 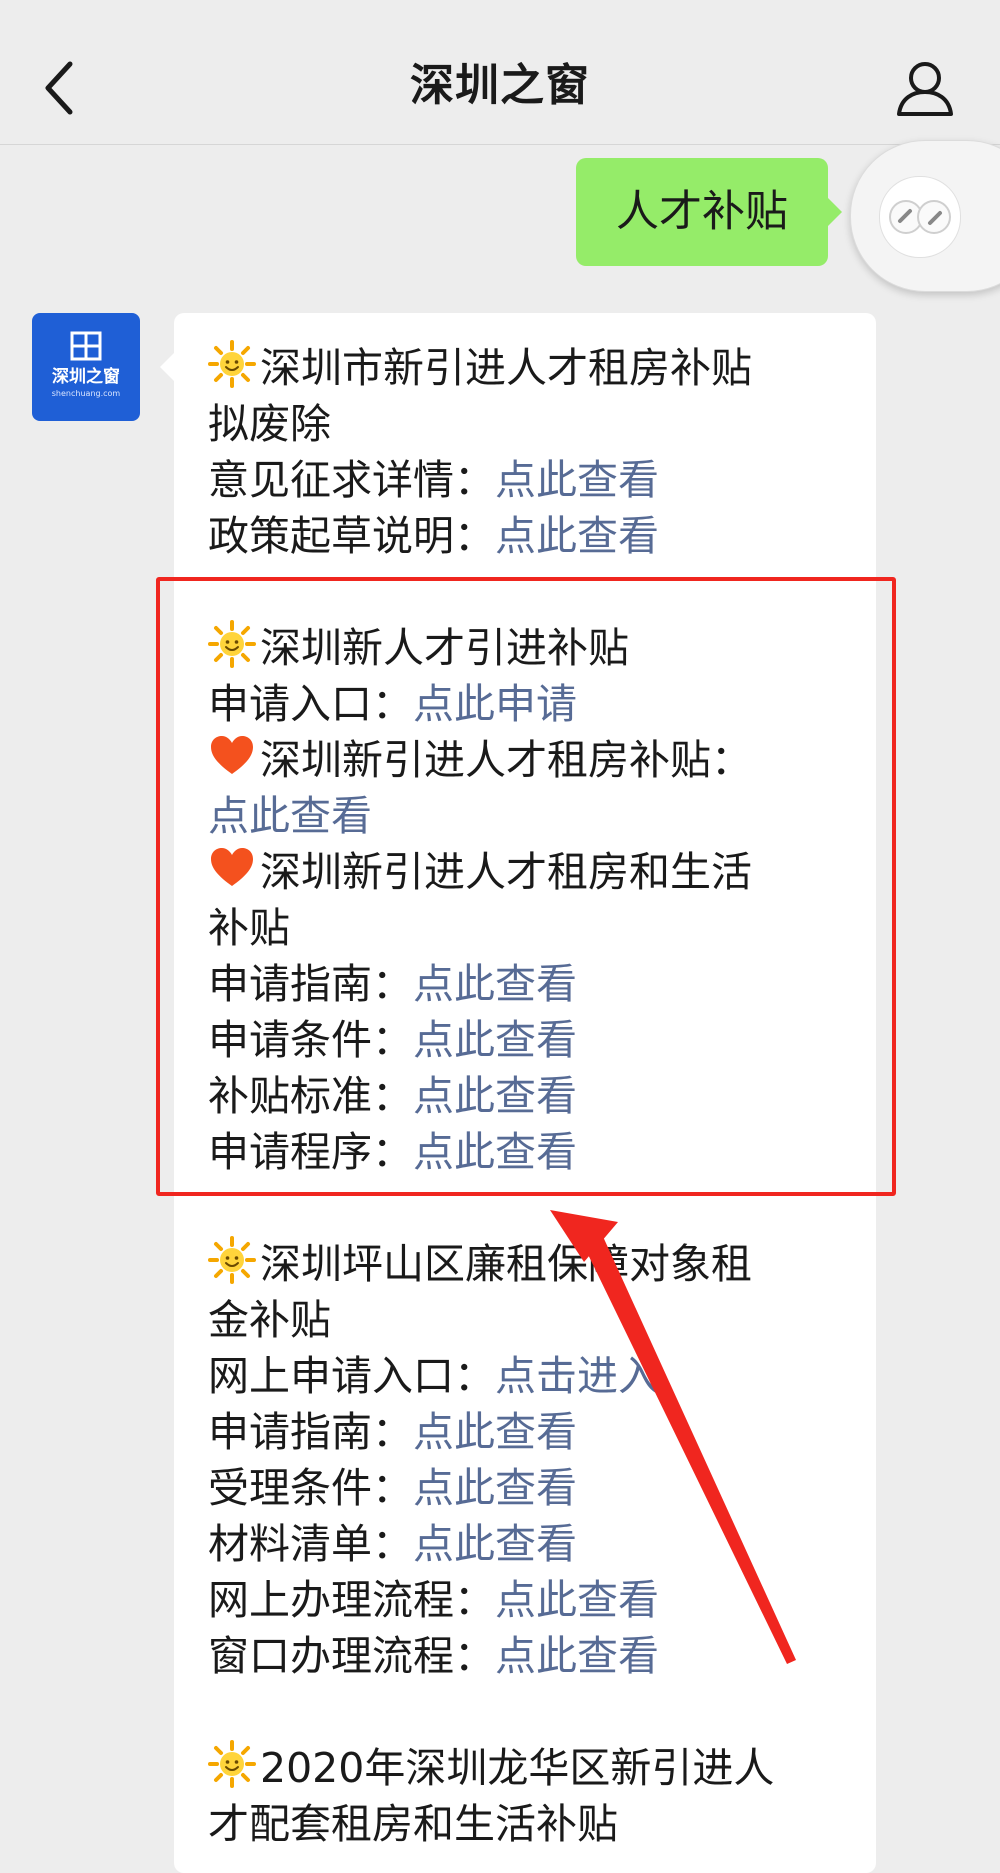 What do you see at coordinates (506, 1264) in the screenshot?
I see `line-text: 深圳坪山区廉租保障对象租` at bounding box center [506, 1264].